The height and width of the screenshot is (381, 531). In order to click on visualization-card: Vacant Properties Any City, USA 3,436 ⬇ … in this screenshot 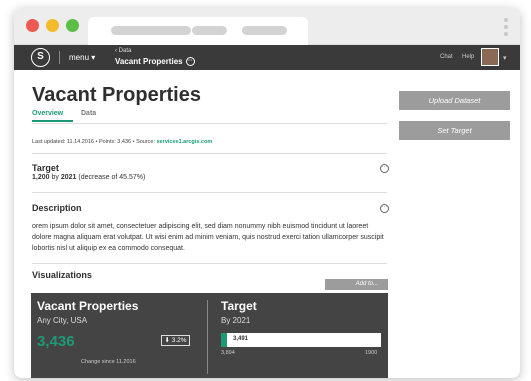, I will do `click(209, 335)`.